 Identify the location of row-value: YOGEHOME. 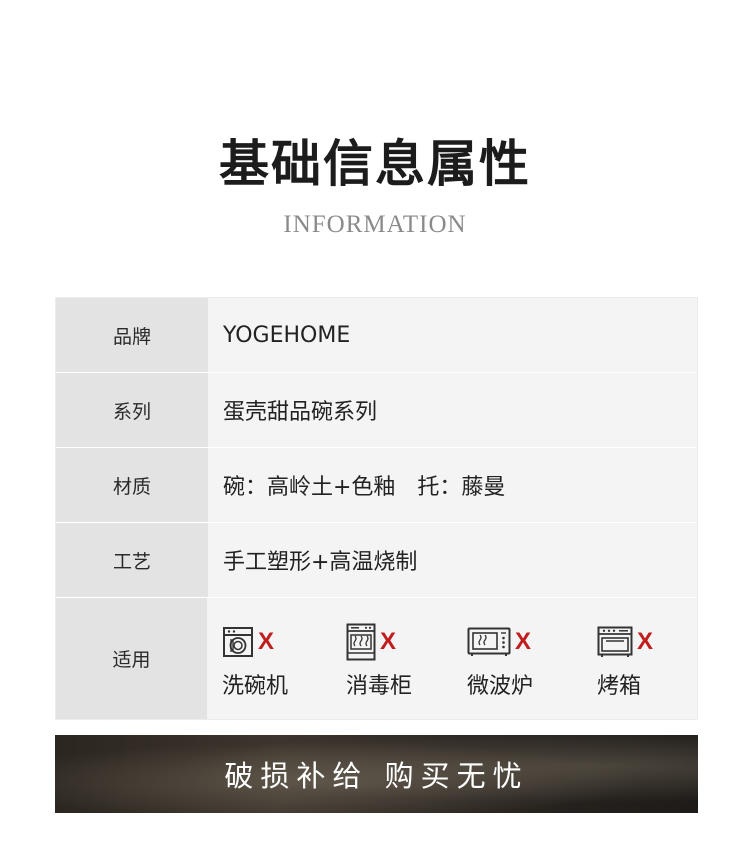
(452, 335).